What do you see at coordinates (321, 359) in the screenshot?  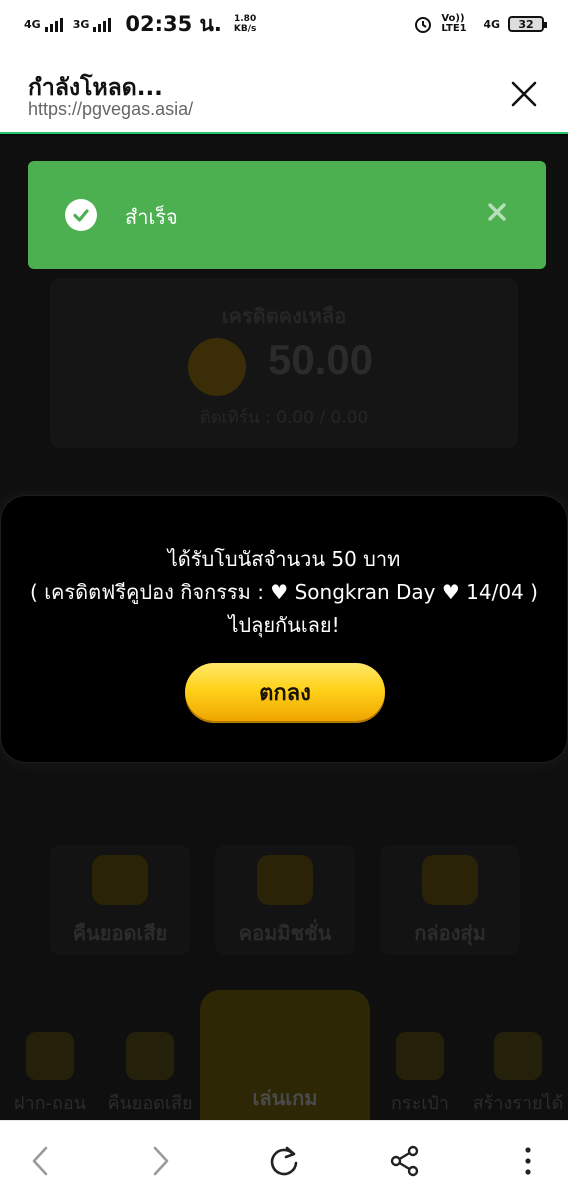 I see `credit-amount: 50.00` at bounding box center [321, 359].